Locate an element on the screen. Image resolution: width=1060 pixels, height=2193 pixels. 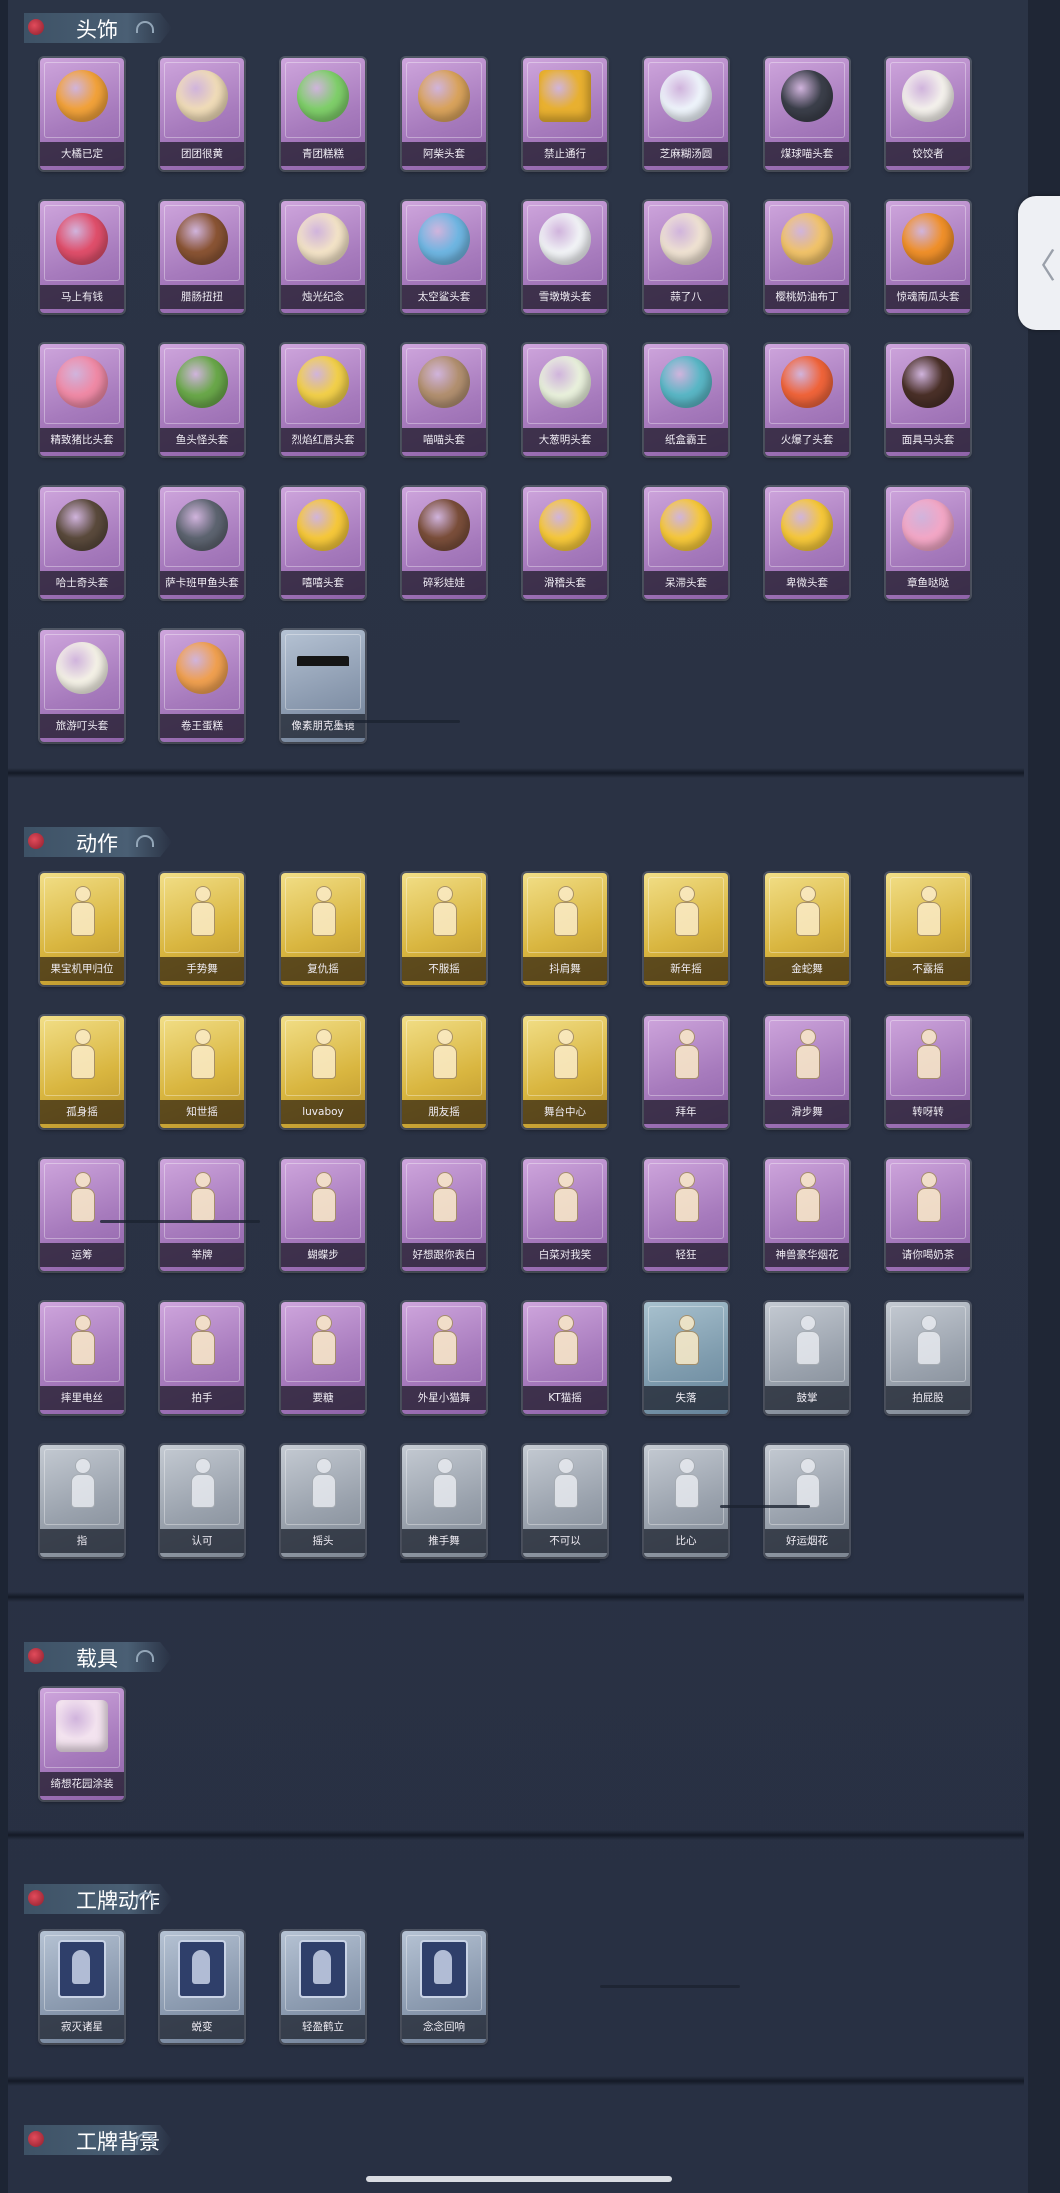
collection-item: 要糖 is located at coordinates (323, 1359).